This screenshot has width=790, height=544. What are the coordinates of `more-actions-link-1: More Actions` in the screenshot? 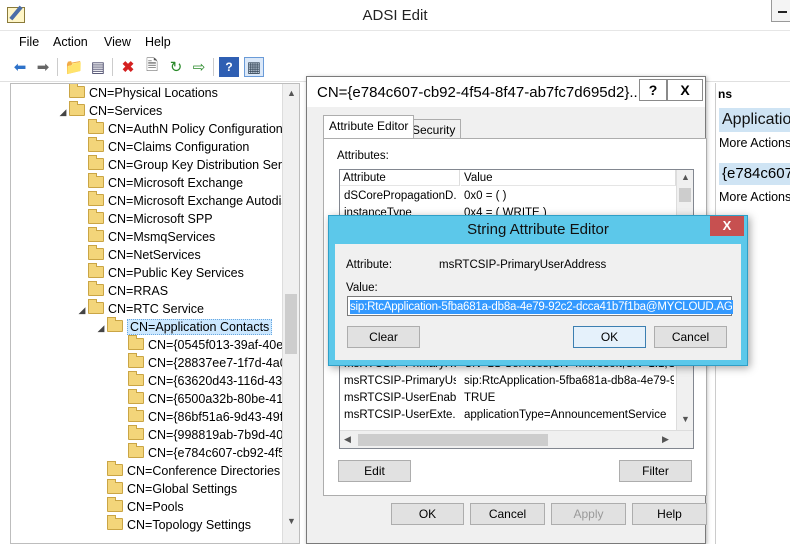 It's located at (754, 143).